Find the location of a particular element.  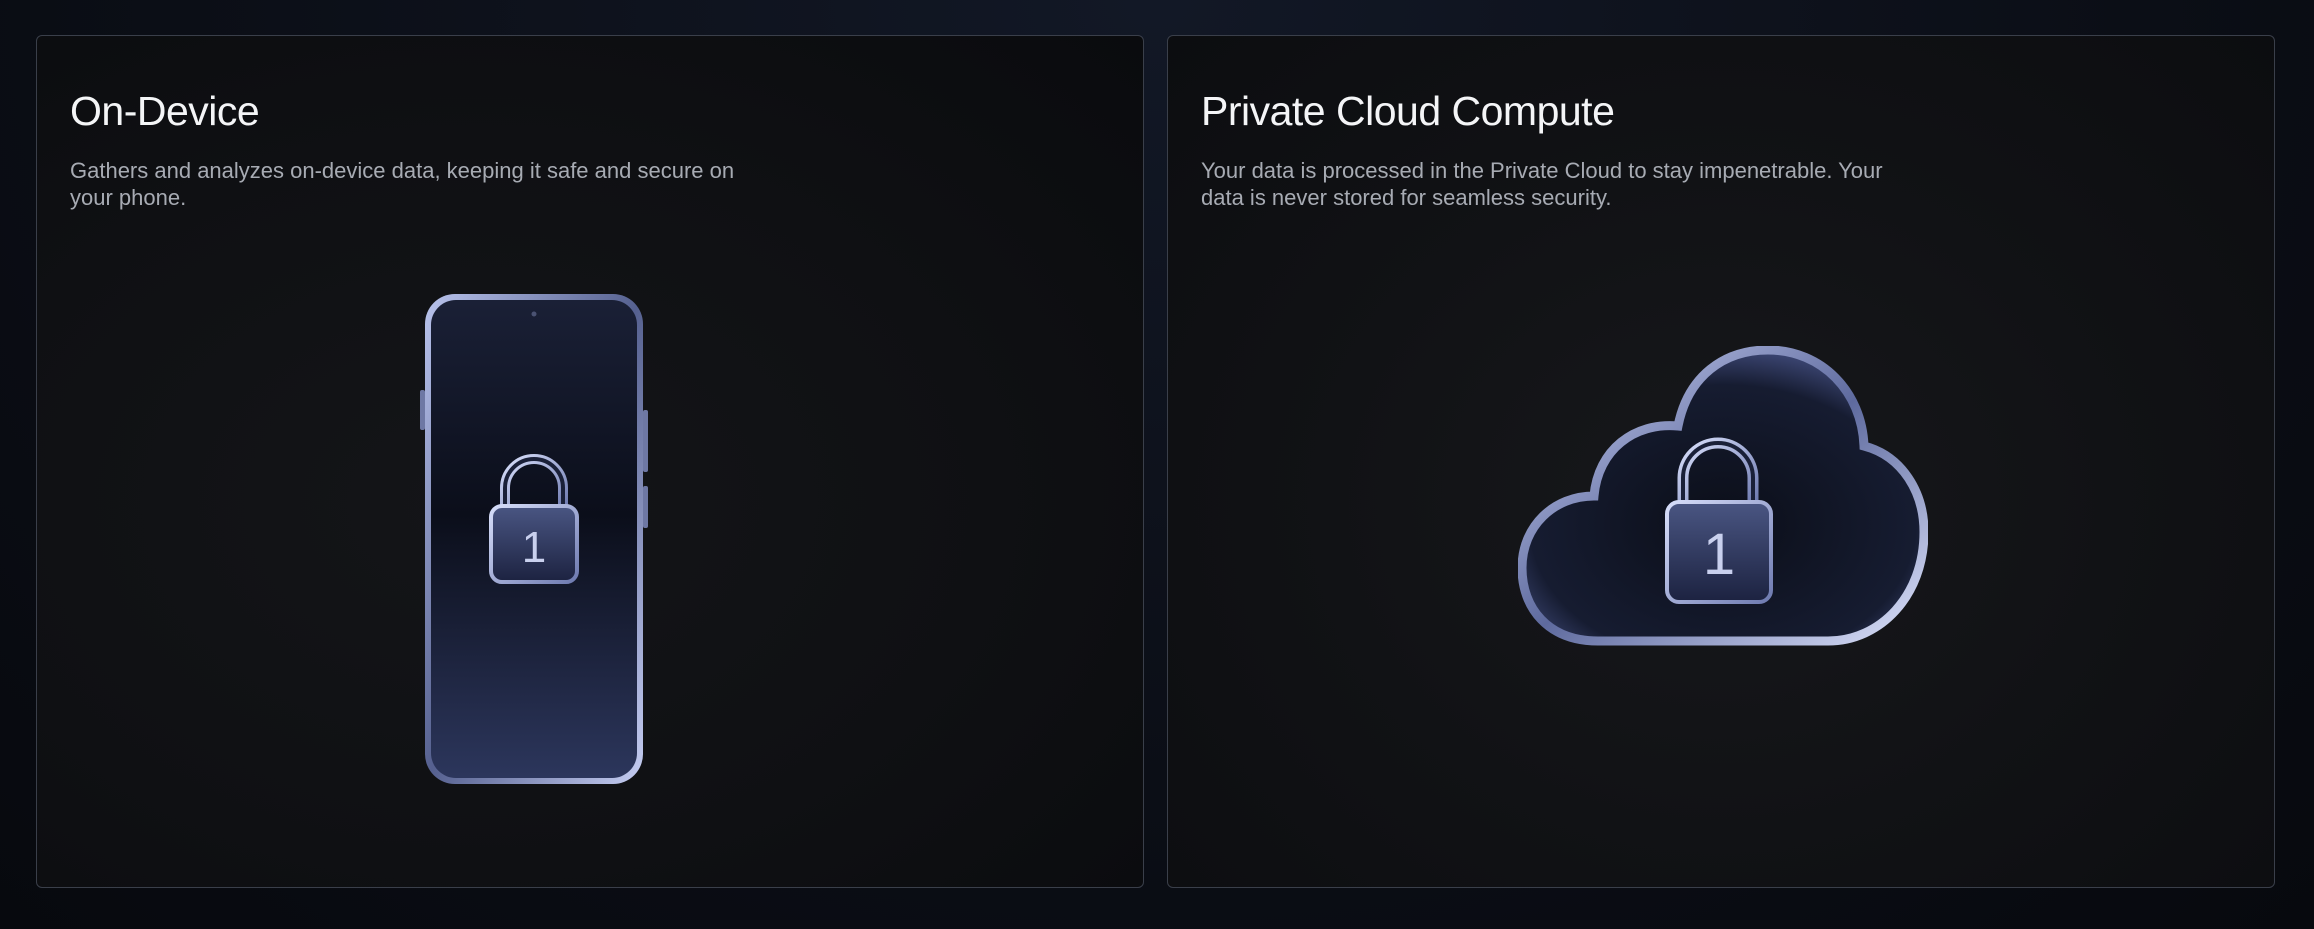

phone-button-right-bottom is located at coordinates (645, 507).